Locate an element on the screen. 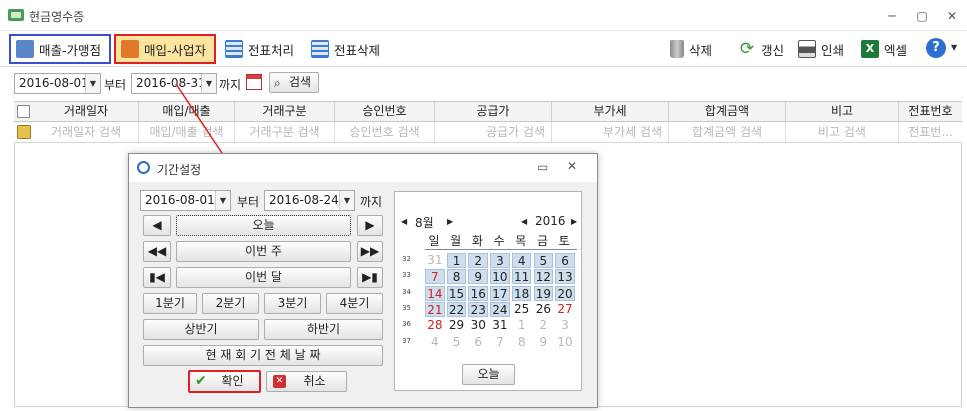  calendar-day: 5 is located at coordinates (457, 342).